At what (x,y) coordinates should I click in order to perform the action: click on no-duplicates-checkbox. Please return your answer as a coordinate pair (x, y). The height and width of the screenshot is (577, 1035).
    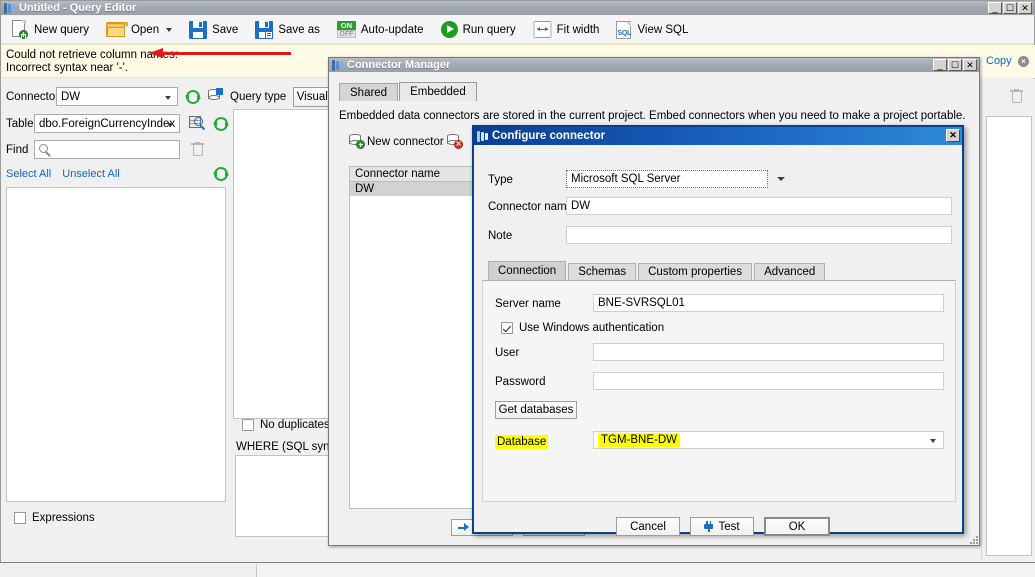
    Looking at the image, I should click on (248, 425).